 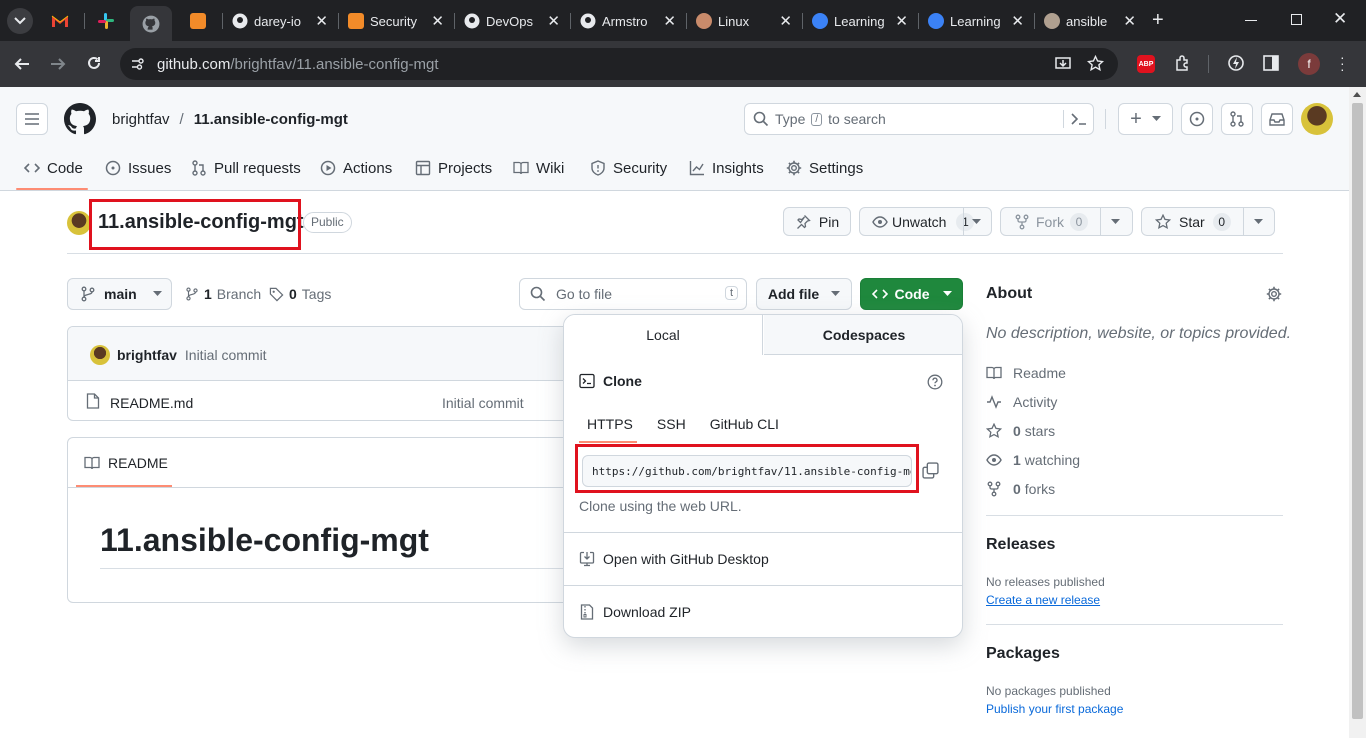 I want to click on add-file-button: Add file, so click(x=804, y=294).